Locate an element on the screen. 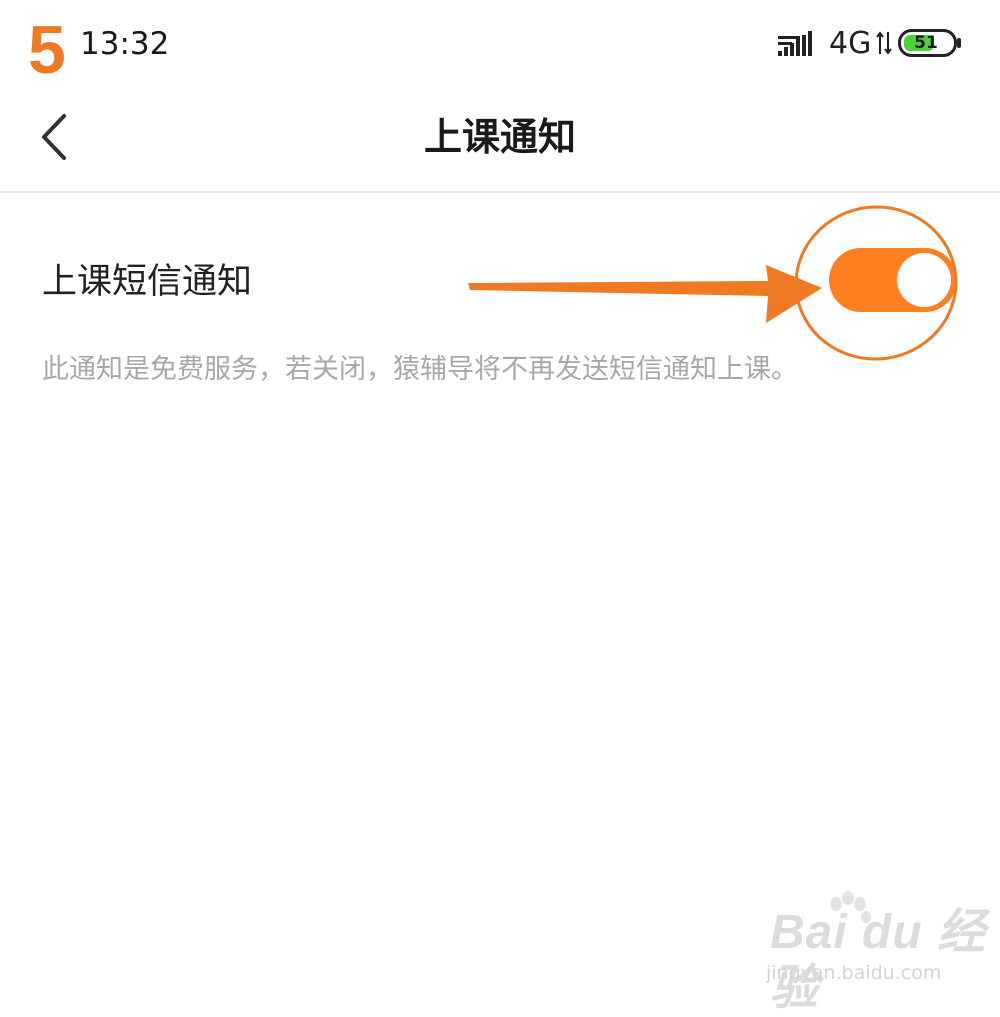  status-time: 13:32 is located at coordinates (125, 44).